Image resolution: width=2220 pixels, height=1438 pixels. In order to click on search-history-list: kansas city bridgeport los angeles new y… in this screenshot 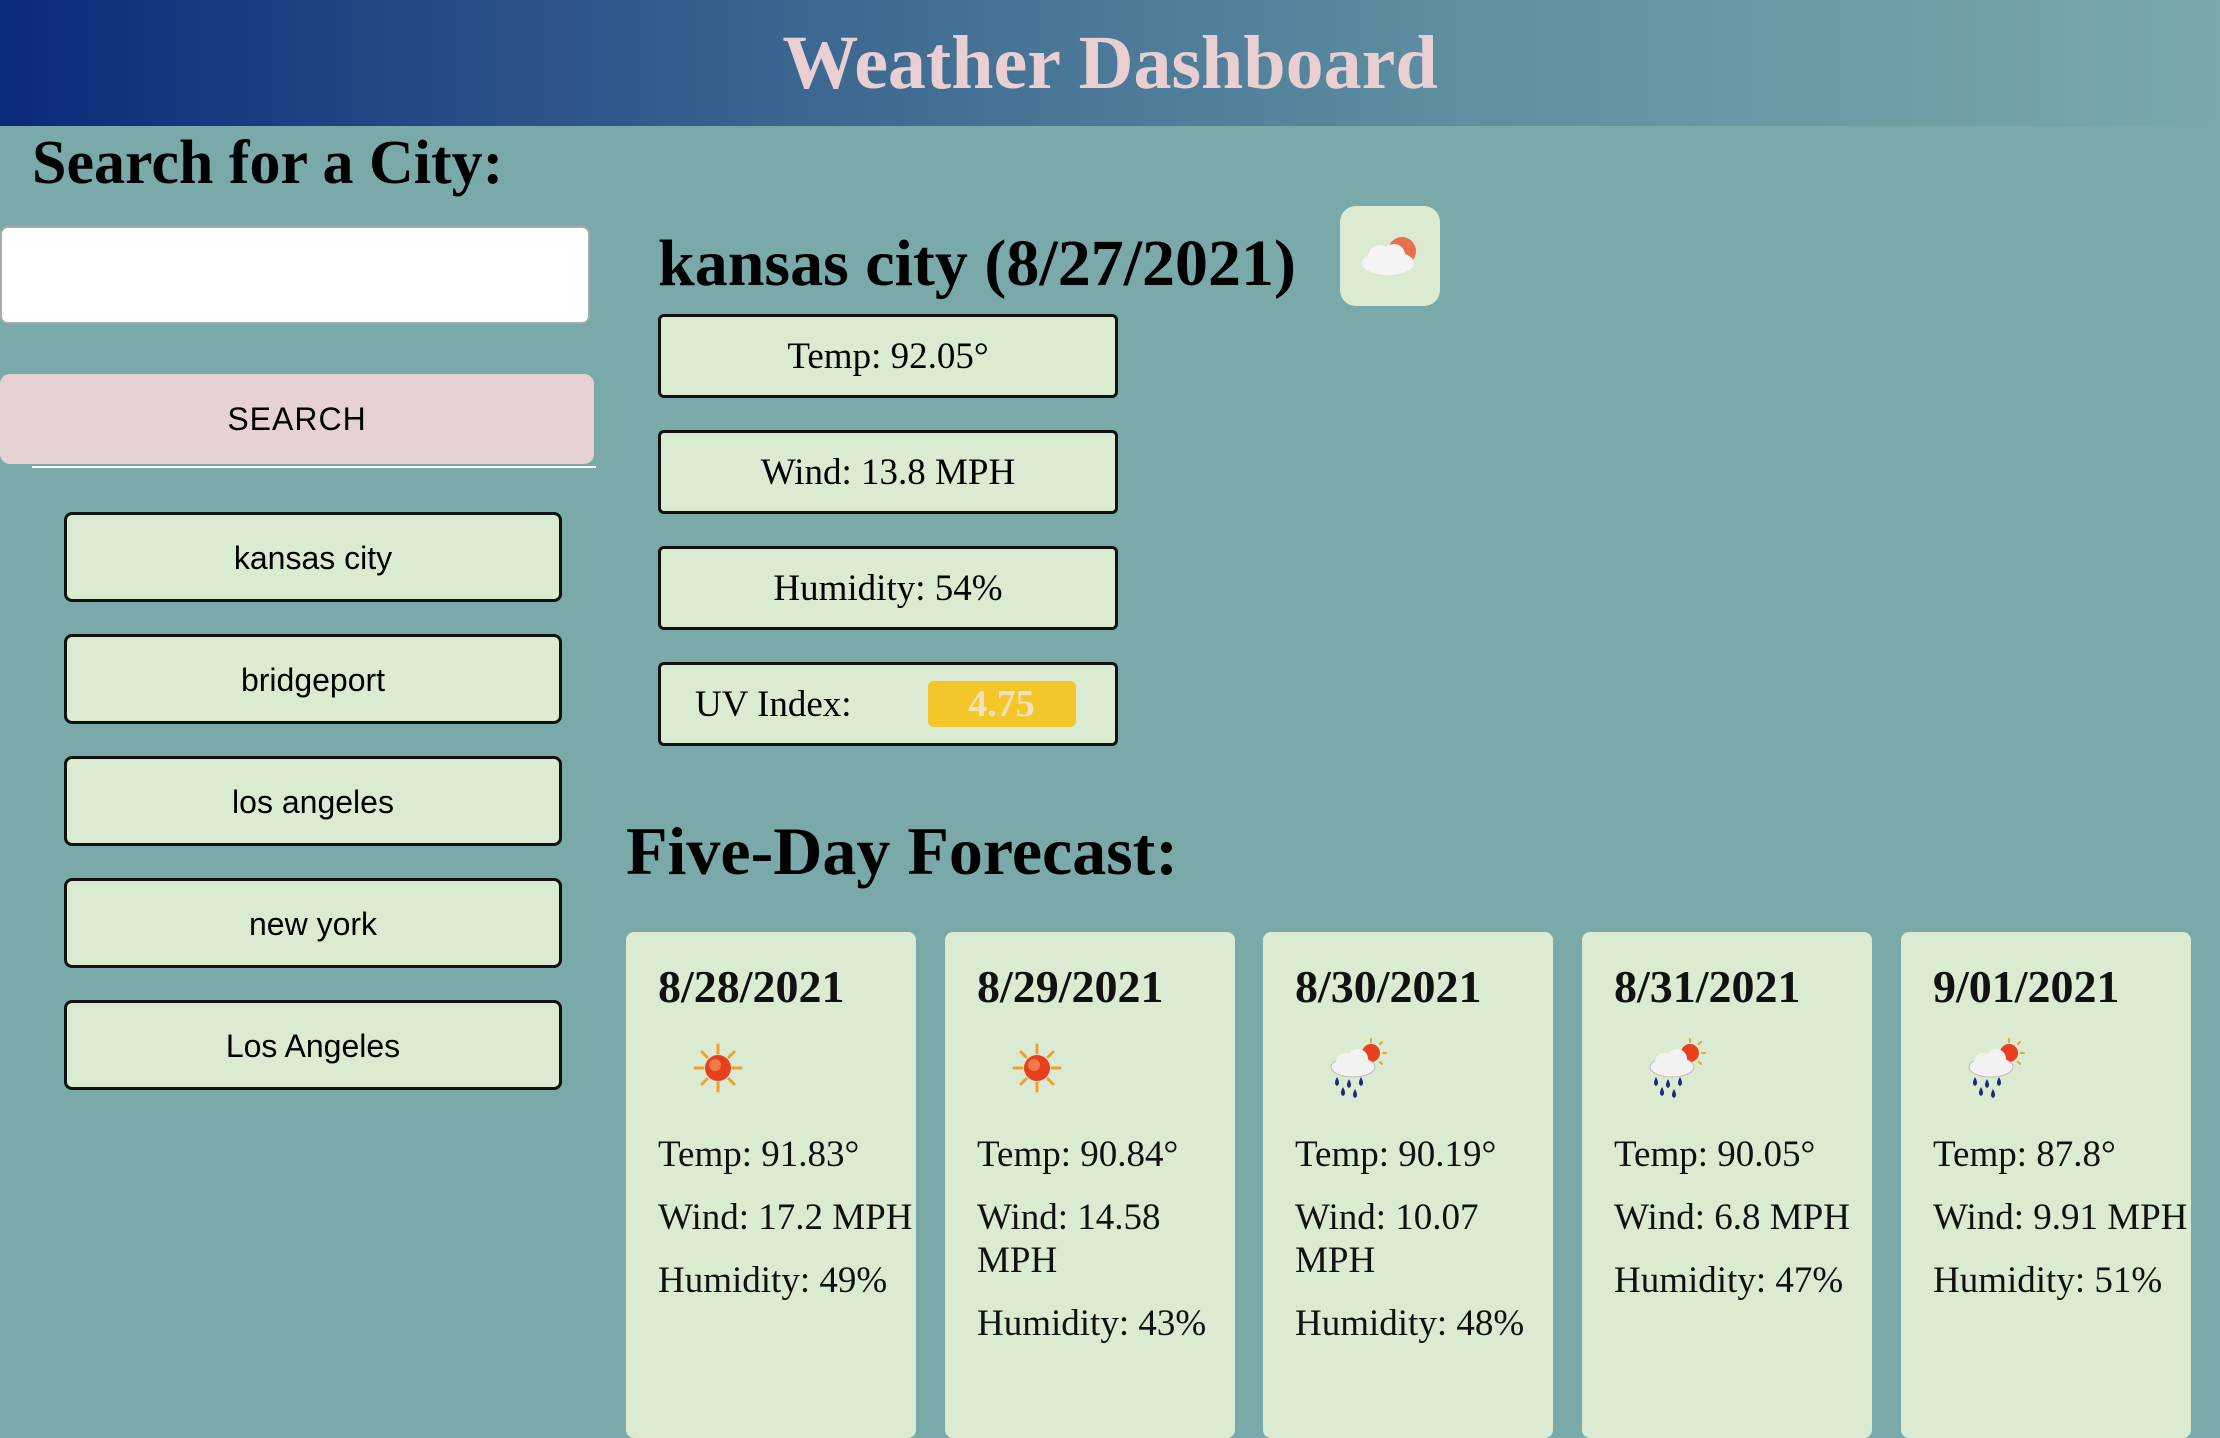, I will do `click(313, 817)`.